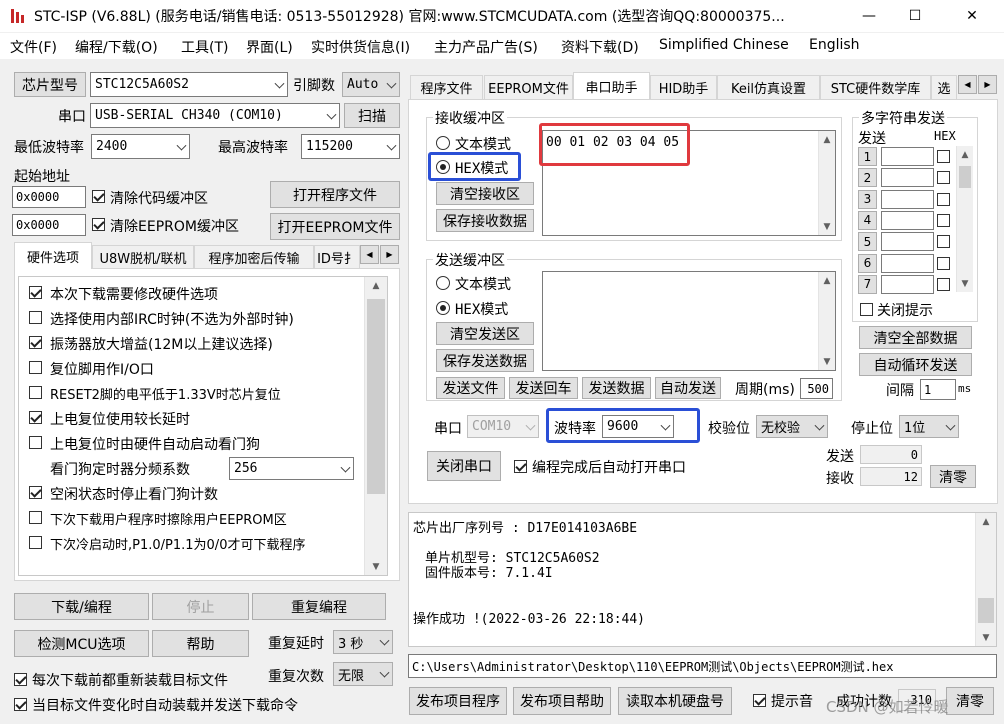 The width and height of the screenshot is (1004, 724). I want to click on options-scrollbar: ▲ ▼, so click(375, 426).